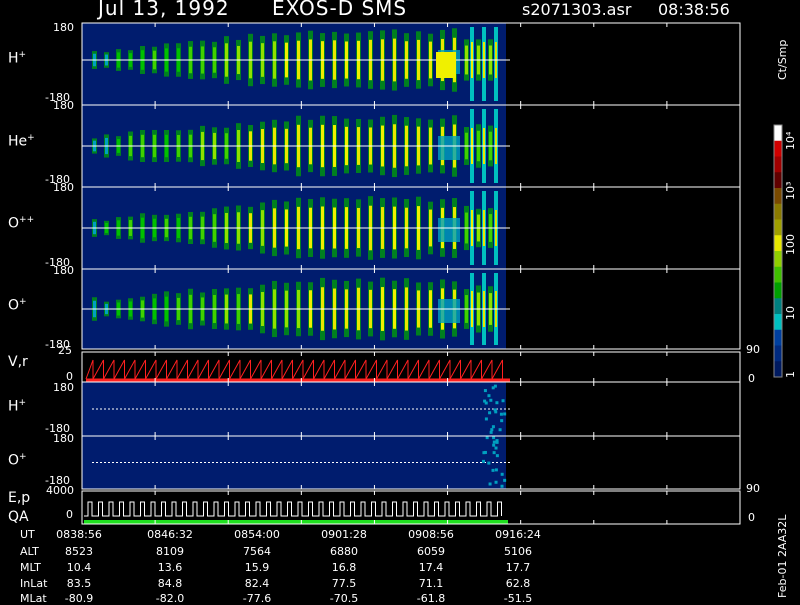 The image size is (800, 605). What do you see at coordinates (17, 58) in the screenshot?
I see `panel-label-h: H+` at bounding box center [17, 58].